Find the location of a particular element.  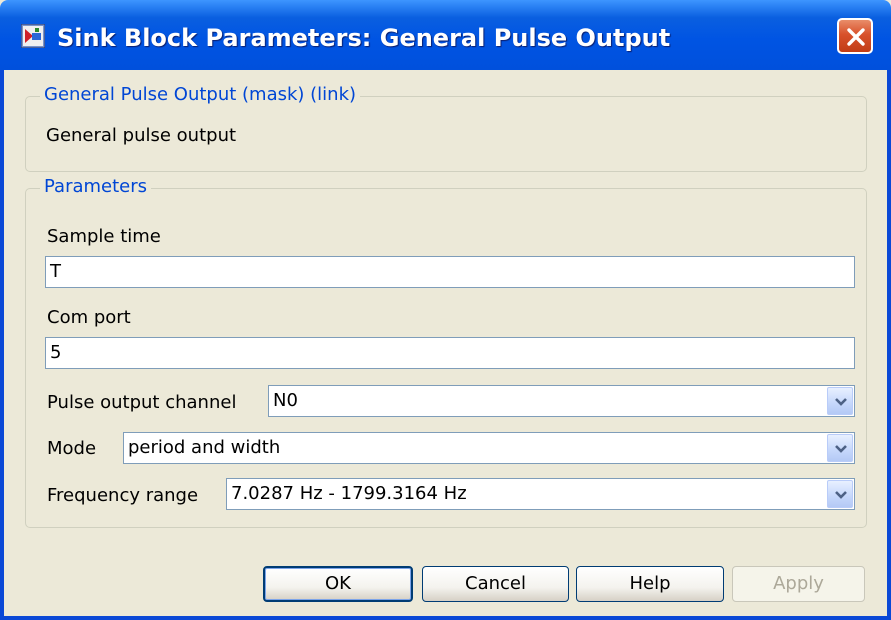

description-group-legend: General Pulse Output (mask) (link) is located at coordinates (200, 94).